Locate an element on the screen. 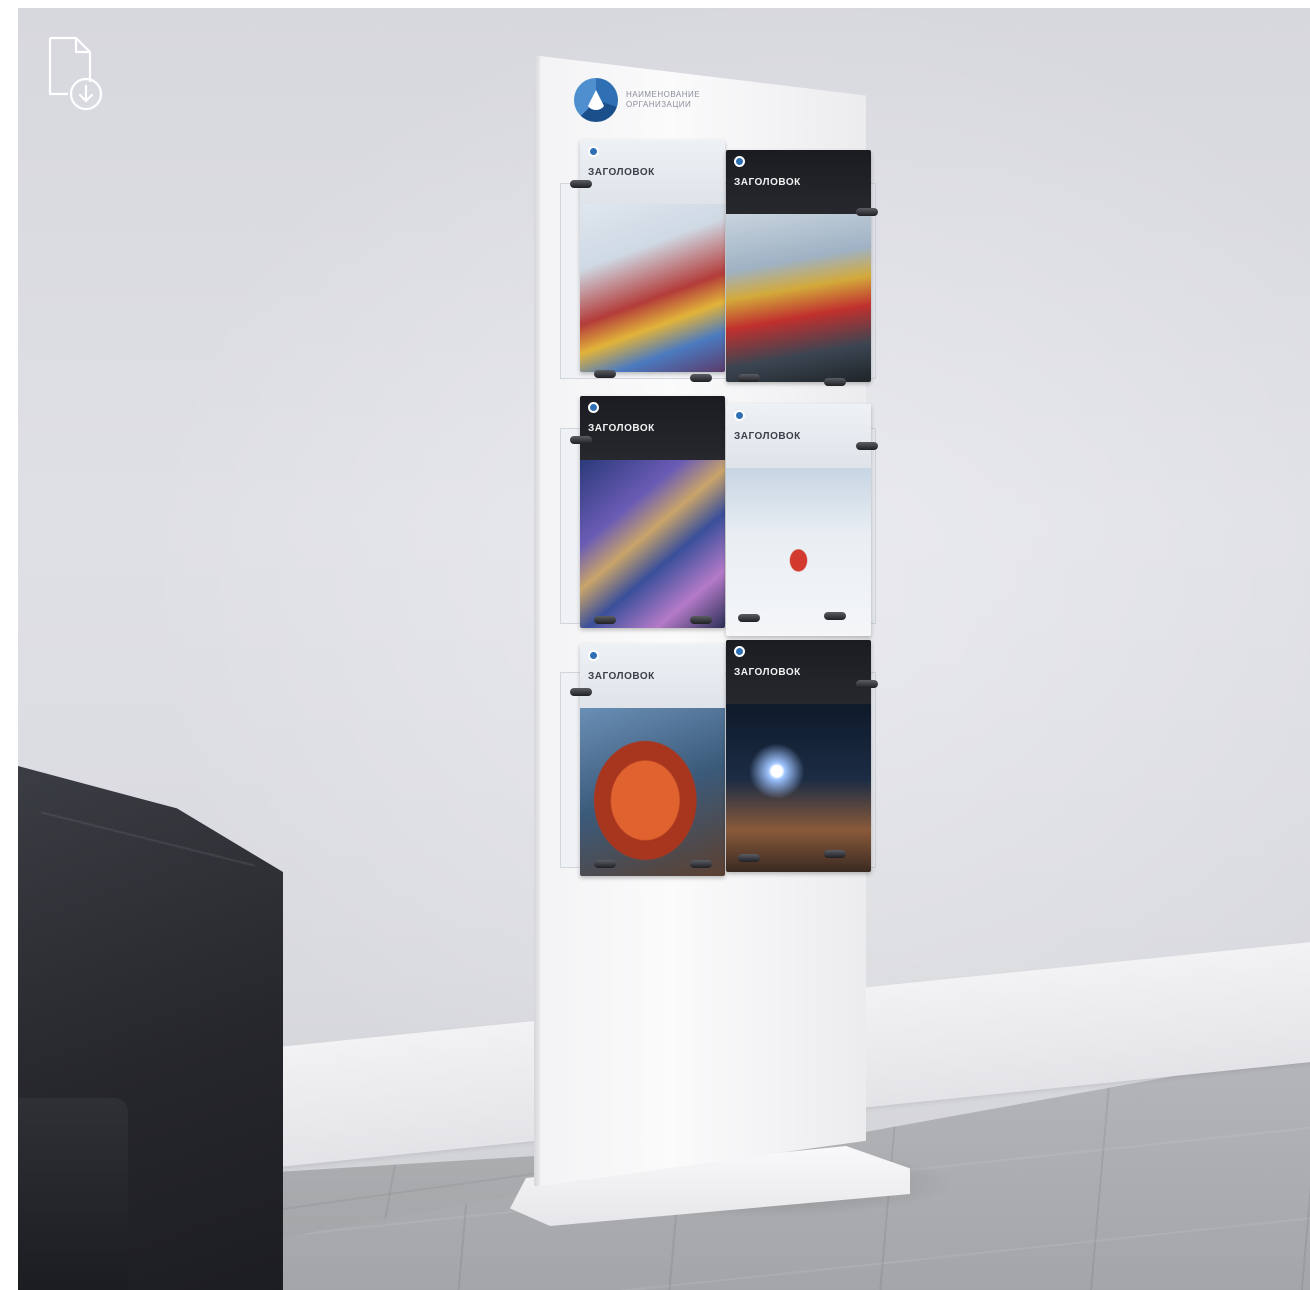  brochure-image-worker is located at coordinates (798, 298).